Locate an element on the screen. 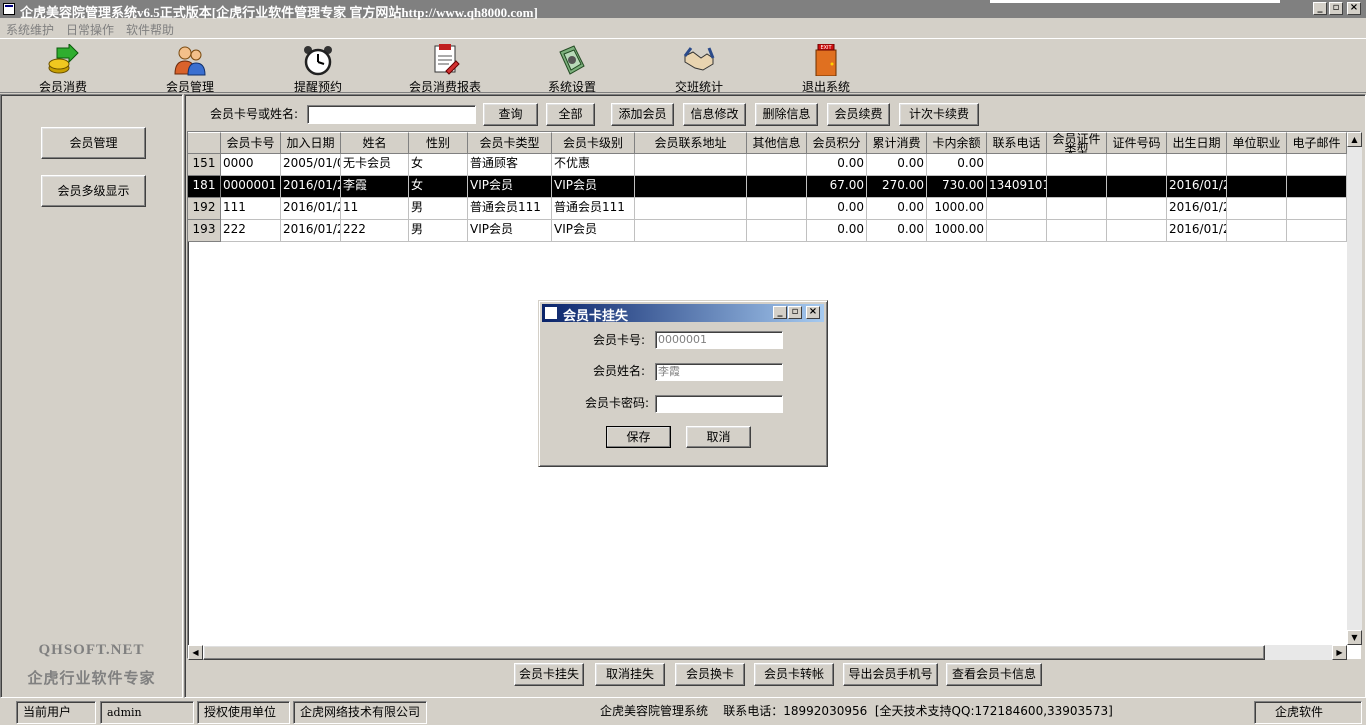  restore-button: ▫ is located at coordinates (1336, 8).